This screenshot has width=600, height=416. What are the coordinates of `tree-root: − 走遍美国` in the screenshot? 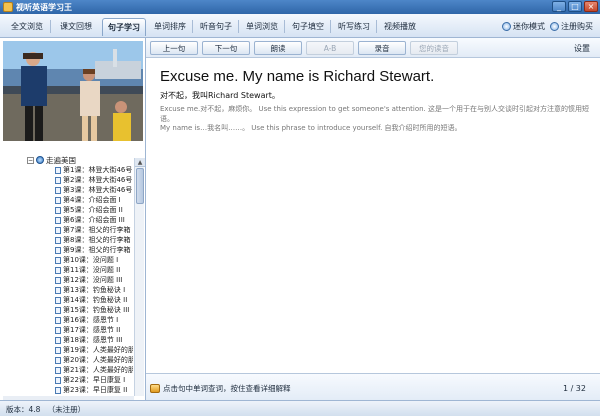 It's located at (51, 160).